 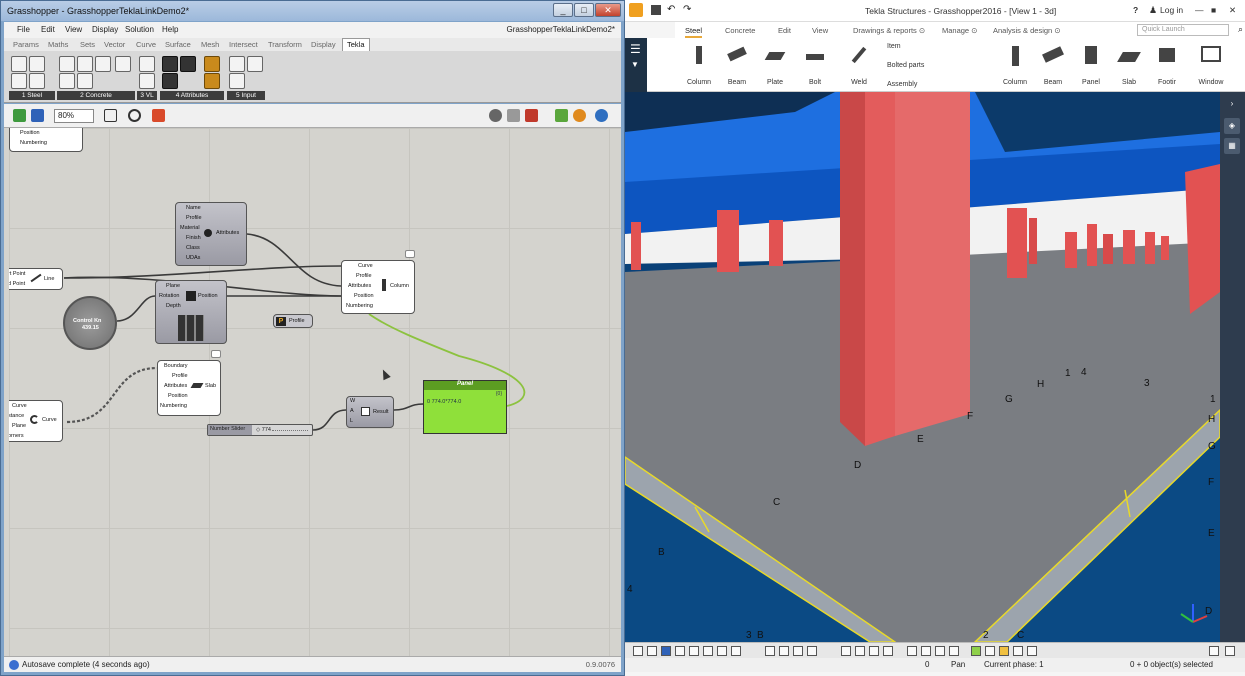 What do you see at coordinates (67, 81) in the screenshot?
I see `concrete-footing-icon` at bounding box center [67, 81].